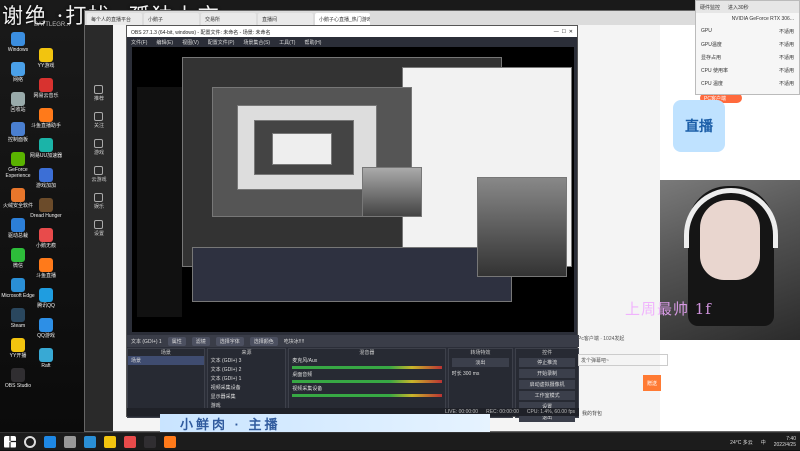 This screenshot has height=451, width=800. What do you see at coordinates (623, 350) in the screenshot?
I see `chat-area: Pc客户端 · 1024发起 发个弹幕吧~` at bounding box center [623, 350].